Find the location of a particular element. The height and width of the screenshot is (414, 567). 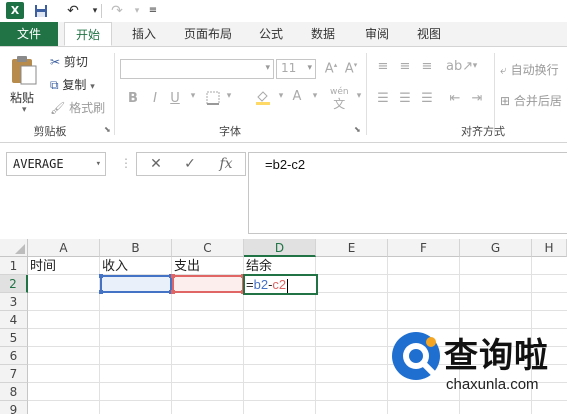

copy-dropdown-icon: ▾ is located at coordinates (92, 87).